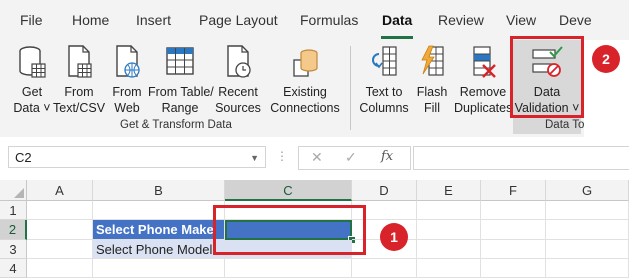 The height and width of the screenshot is (278, 629). I want to click on from-web-button: From Web, so click(127, 81).